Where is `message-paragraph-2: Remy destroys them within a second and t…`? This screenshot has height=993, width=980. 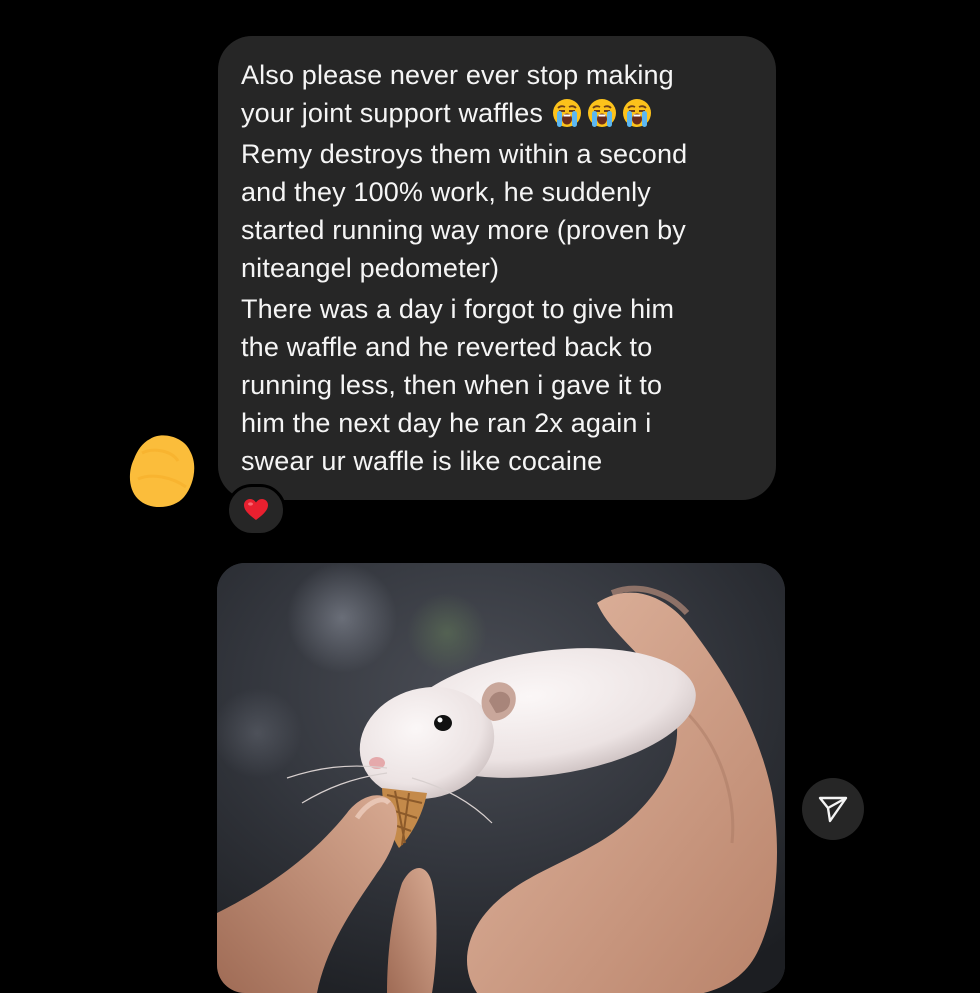
message-paragraph-2: Remy destroys them within a second and t… is located at coordinates (464, 211).